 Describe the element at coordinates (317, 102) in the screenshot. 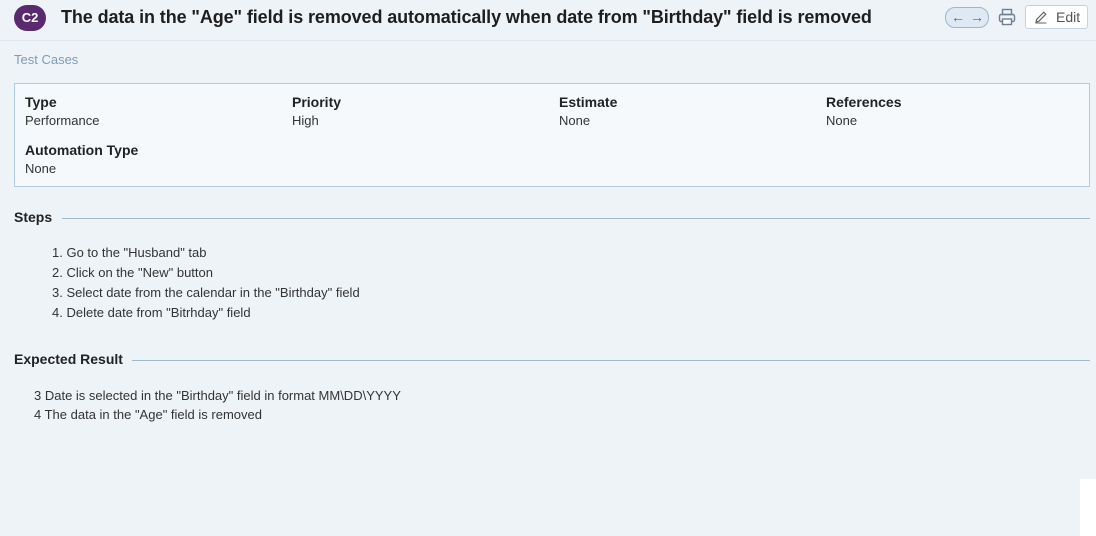

I see `field-priority-label: Priority` at that location.